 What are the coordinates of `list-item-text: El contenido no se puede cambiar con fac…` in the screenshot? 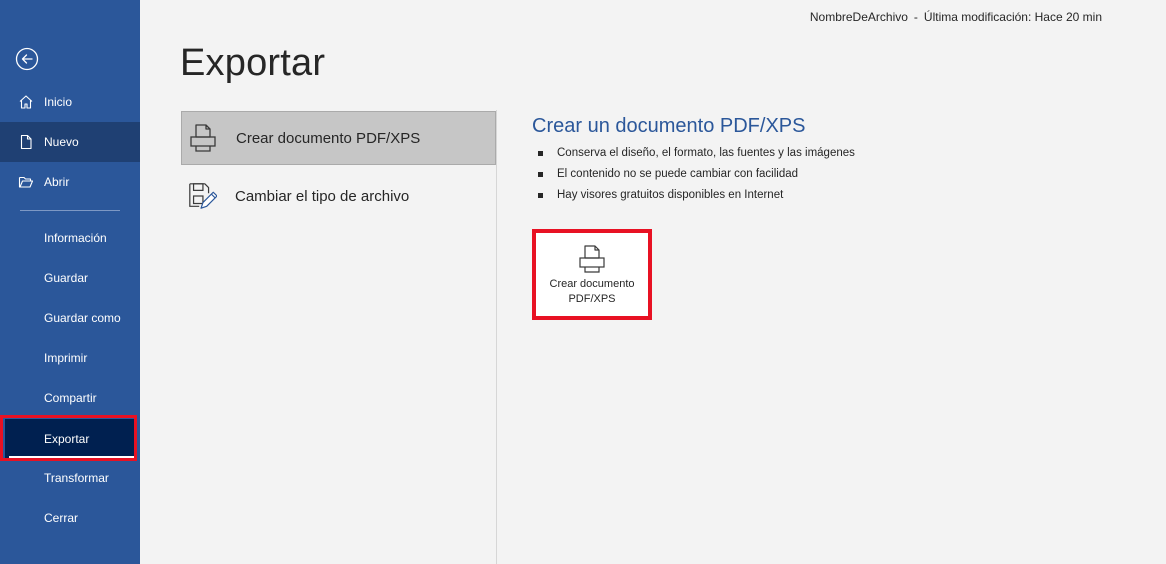 It's located at (678, 174).